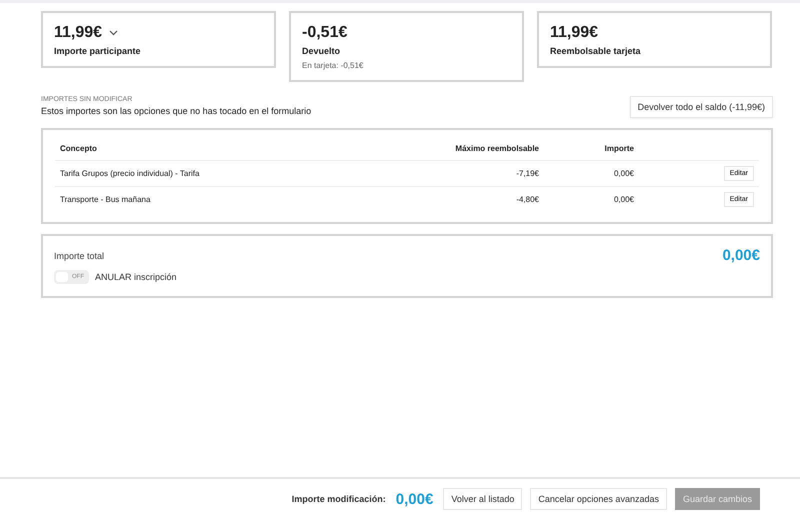  What do you see at coordinates (113, 33) in the screenshot?
I see `chevron-down-icon` at bounding box center [113, 33].